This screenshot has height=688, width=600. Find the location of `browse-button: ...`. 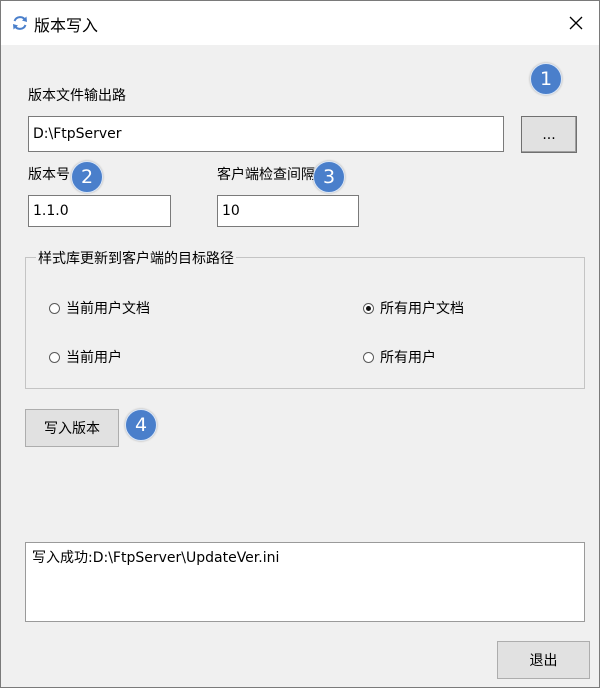

browse-button: ... is located at coordinates (549, 134).